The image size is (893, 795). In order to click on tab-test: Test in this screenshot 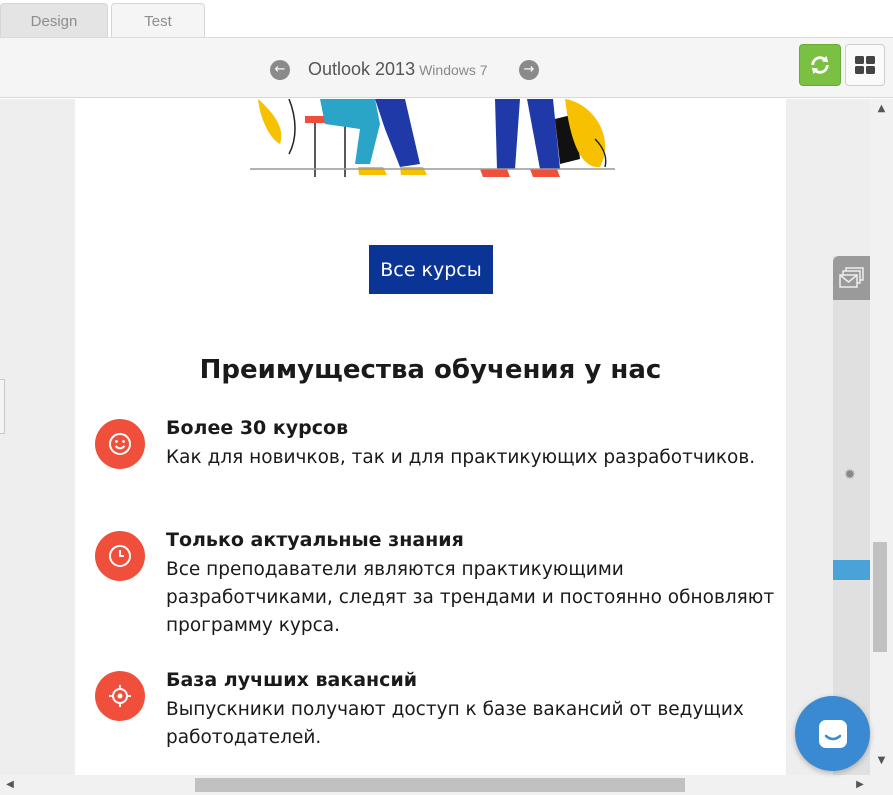, I will do `click(158, 21)`.